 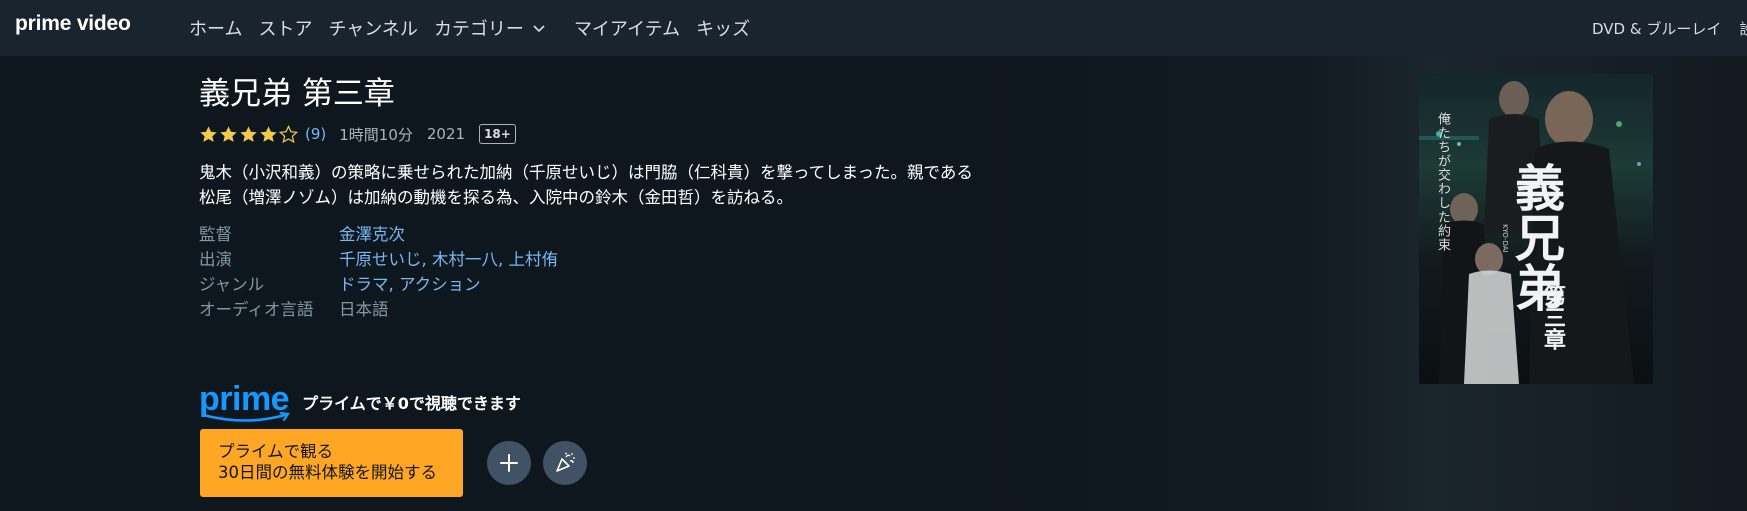 What do you see at coordinates (288, 133) in the screenshot?
I see `star-outline-icon` at bounding box center [288, 133].